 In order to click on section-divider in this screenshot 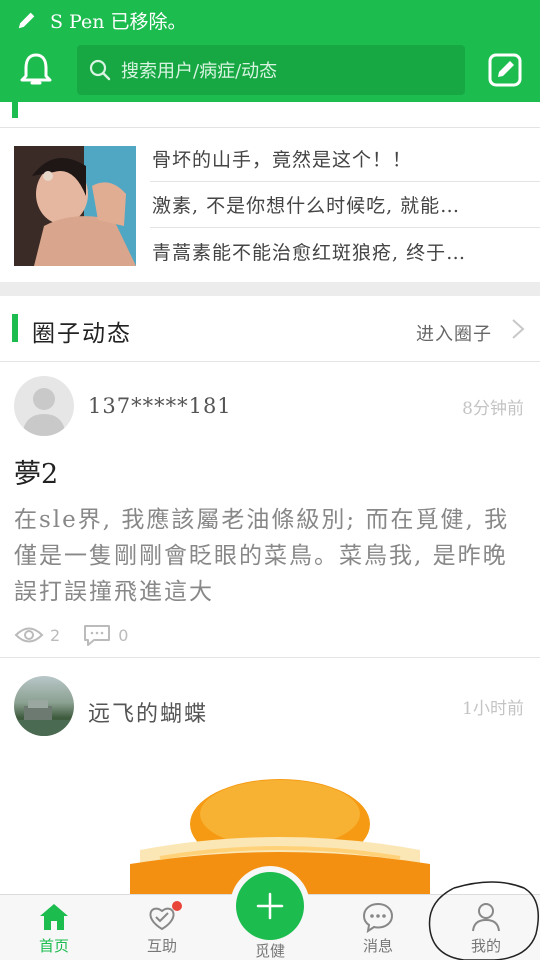, I will do `click(270, 289)`.